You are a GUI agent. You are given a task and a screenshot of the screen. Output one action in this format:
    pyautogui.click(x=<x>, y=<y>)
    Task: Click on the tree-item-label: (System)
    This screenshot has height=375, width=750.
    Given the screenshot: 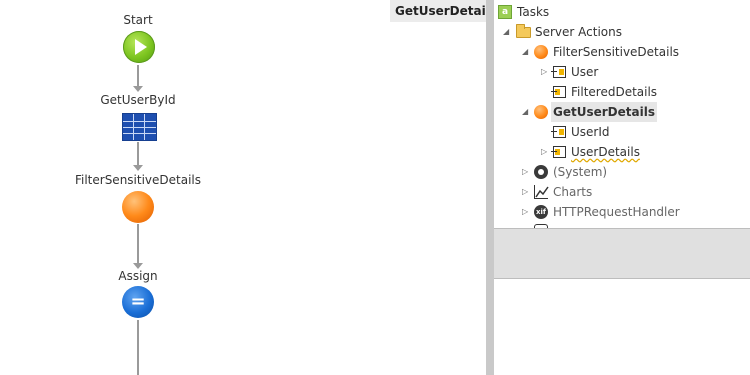 What is the action you would take?
    pyautogui.click(x=580, y=172)
    